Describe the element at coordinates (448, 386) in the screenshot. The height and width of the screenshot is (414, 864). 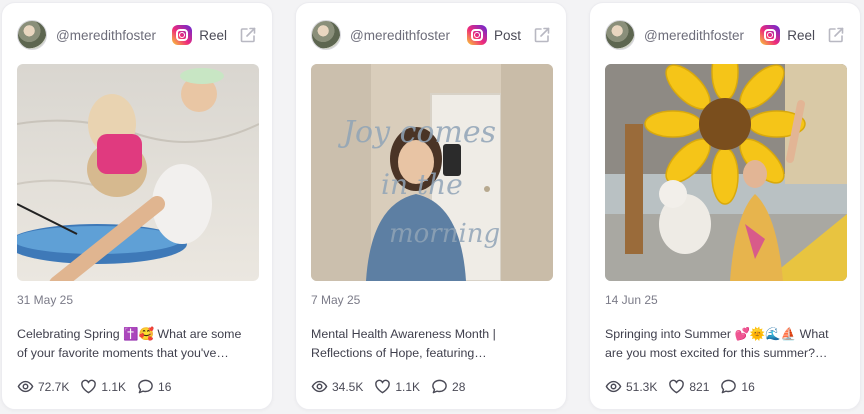
I see `comments-stat: 28` at that location.